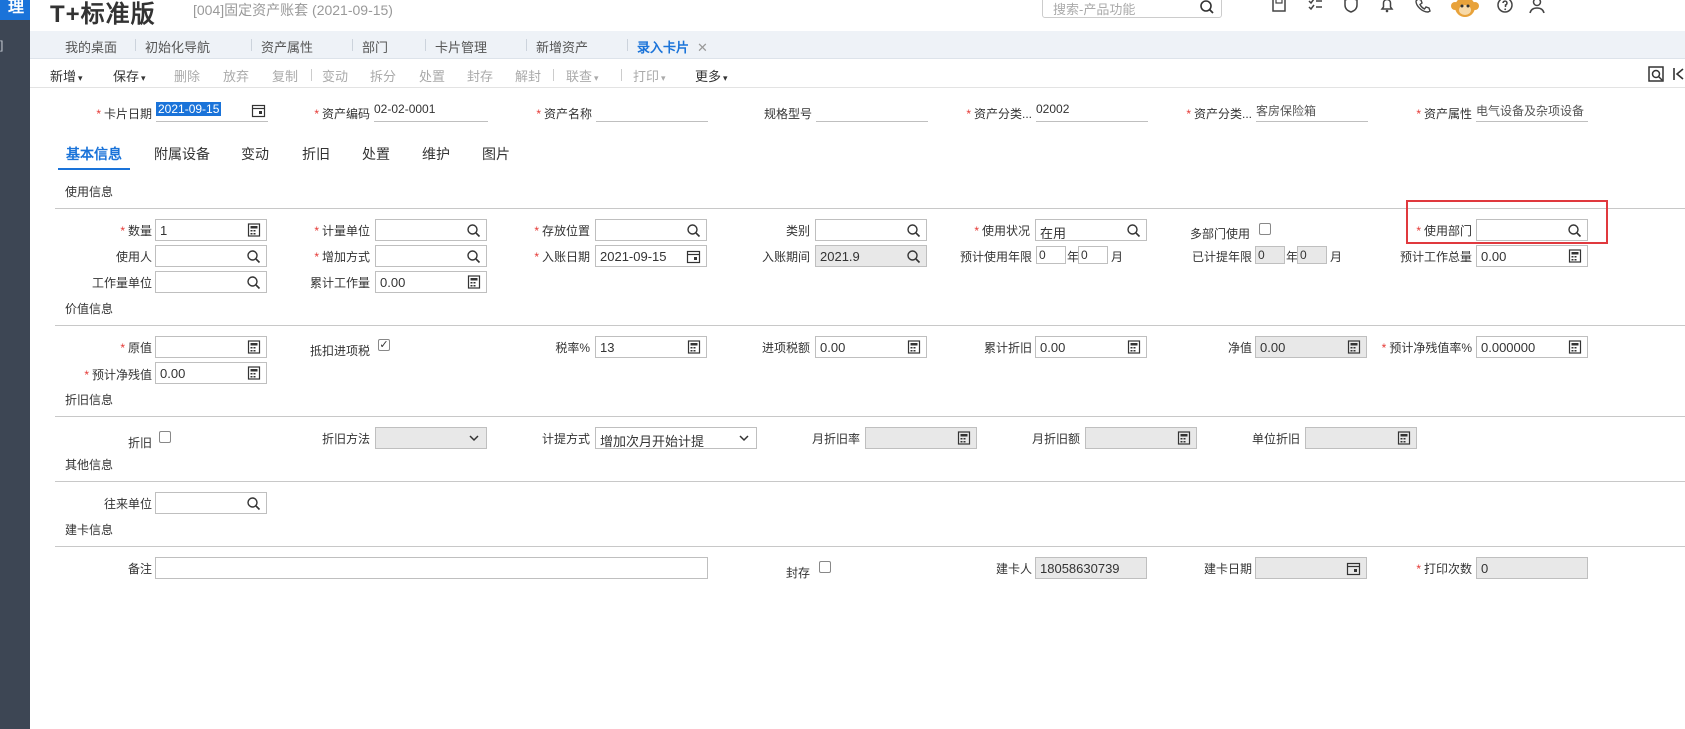  What do you see at coordinates (1656, 74) in the screenshot?
I see `preview-icon` at bounding box center [1656, 74].